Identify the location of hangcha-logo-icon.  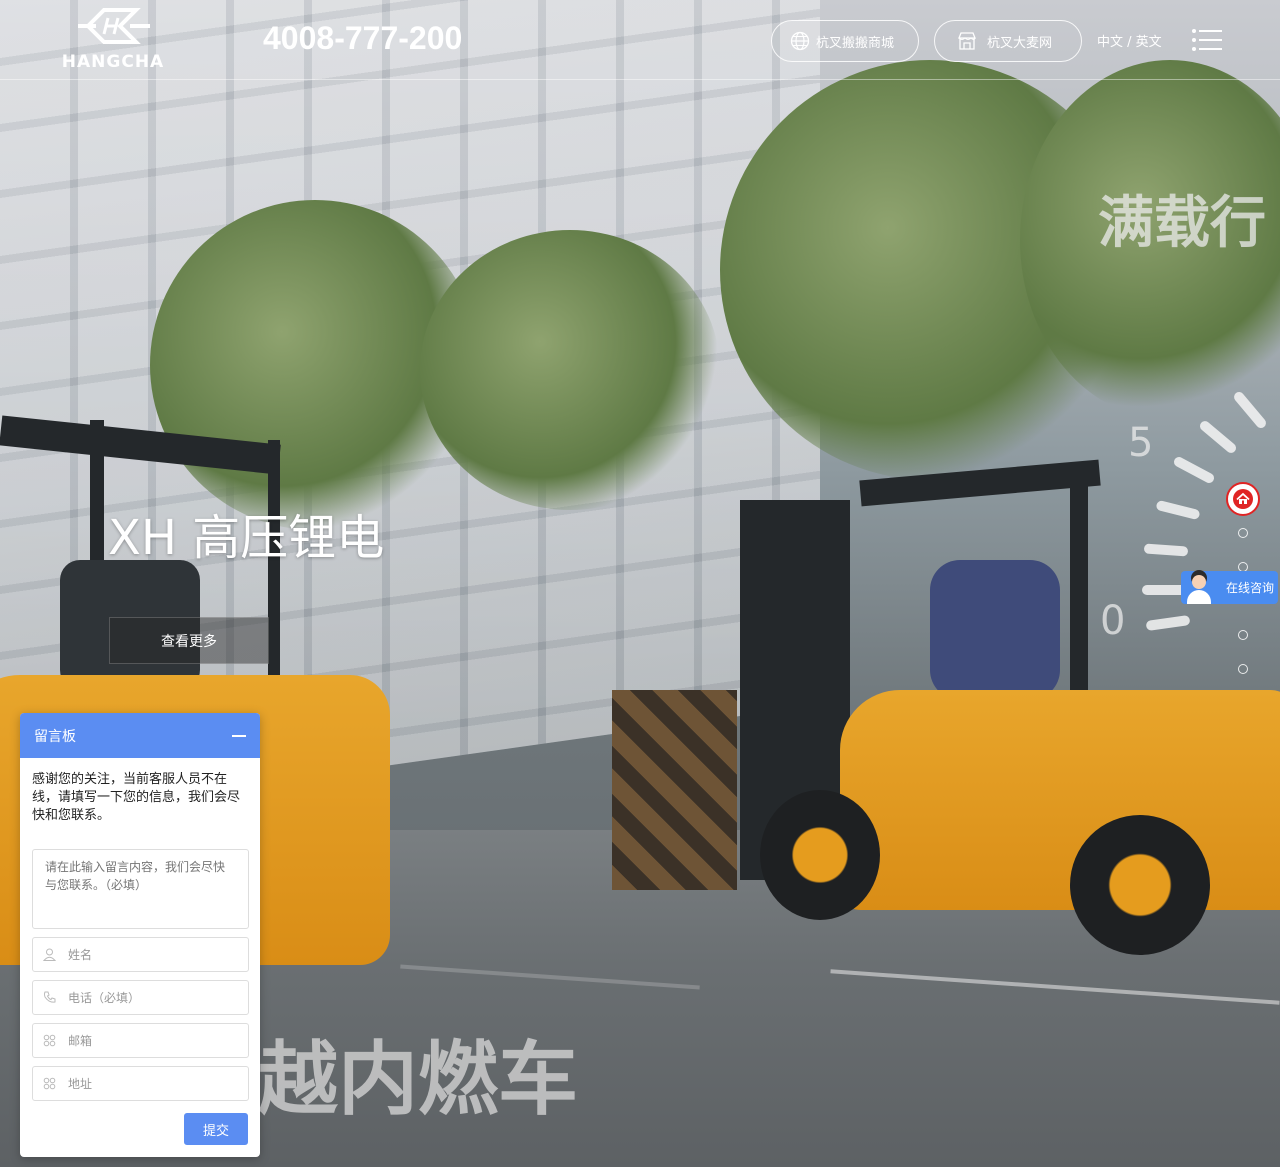
(114, 26).